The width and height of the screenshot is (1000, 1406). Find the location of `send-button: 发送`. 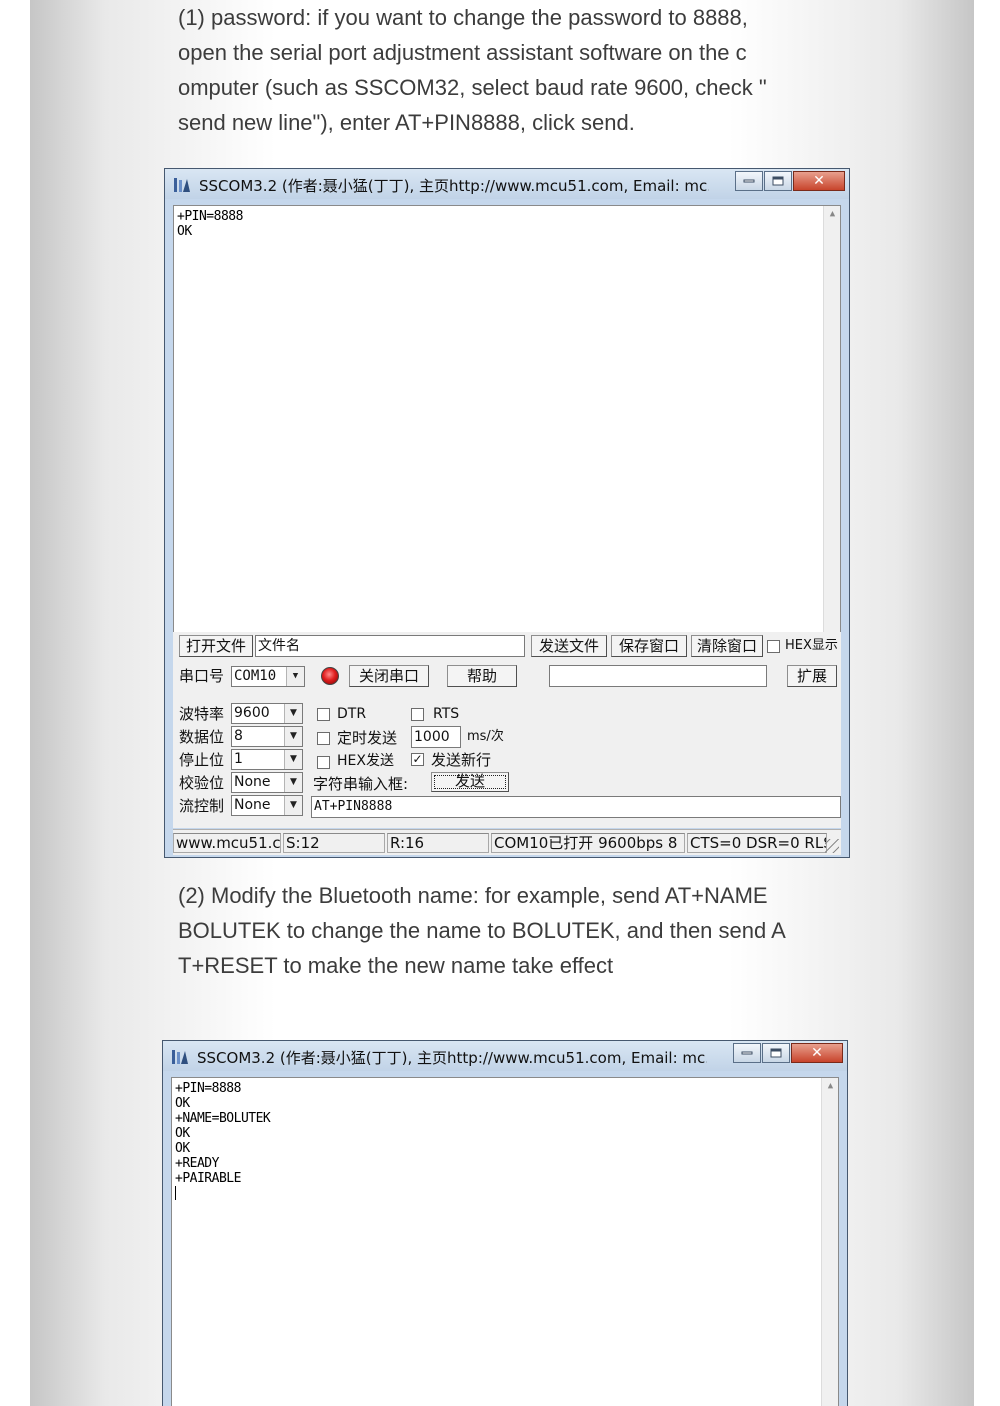

send-button: 发送 is located at coordinates (470, 782).